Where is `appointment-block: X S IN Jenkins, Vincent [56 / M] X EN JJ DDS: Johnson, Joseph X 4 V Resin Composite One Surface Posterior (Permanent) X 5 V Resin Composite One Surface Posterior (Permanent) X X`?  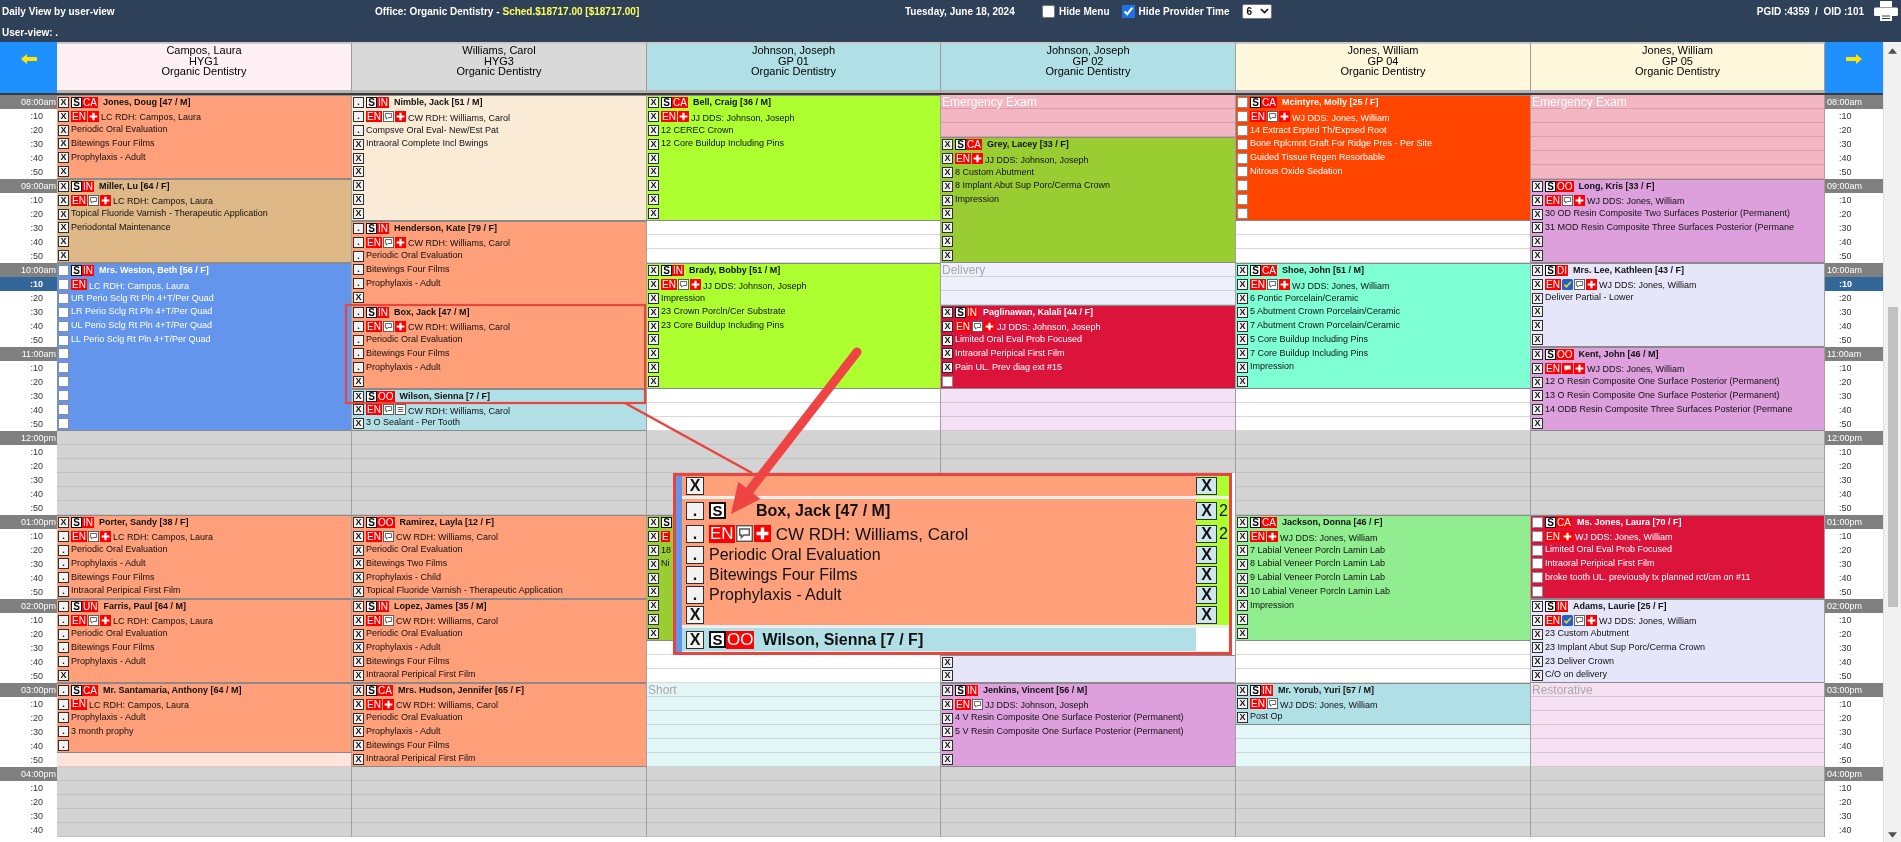 appointment-block: X S IN Jenkins, Vincent [56 / M] X EN JJ DDS: Johnson, Joseph X 4 V Resin Composite One Surface Posterior (Permanent) X 5 V Resin Composite One Surface Posterior (Permanent) X X is located at coordinates (1088, 725).